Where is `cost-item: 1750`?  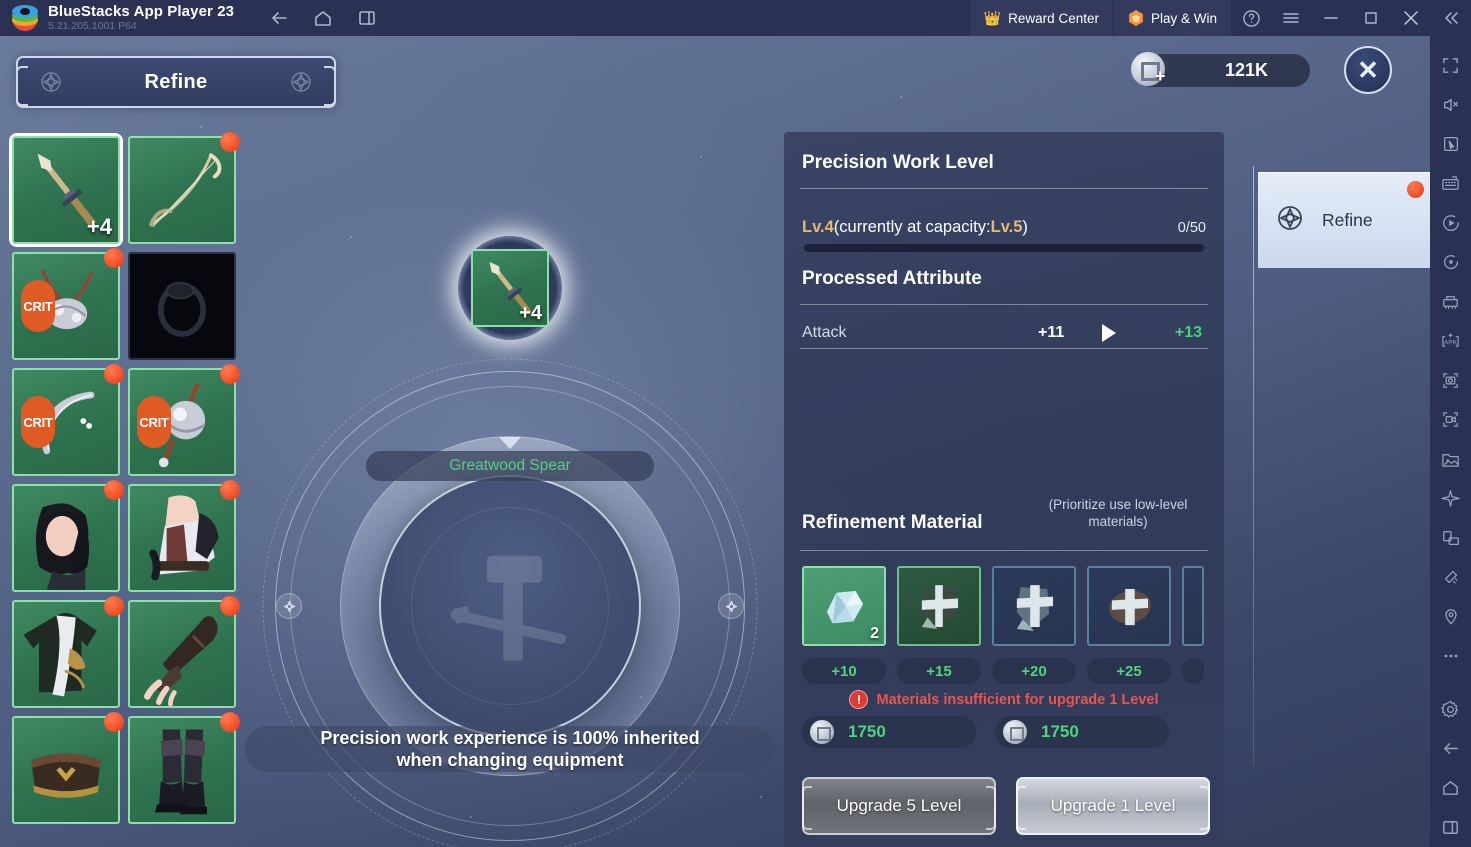 cost-item: 1750 is located at coordinates (889, 732).